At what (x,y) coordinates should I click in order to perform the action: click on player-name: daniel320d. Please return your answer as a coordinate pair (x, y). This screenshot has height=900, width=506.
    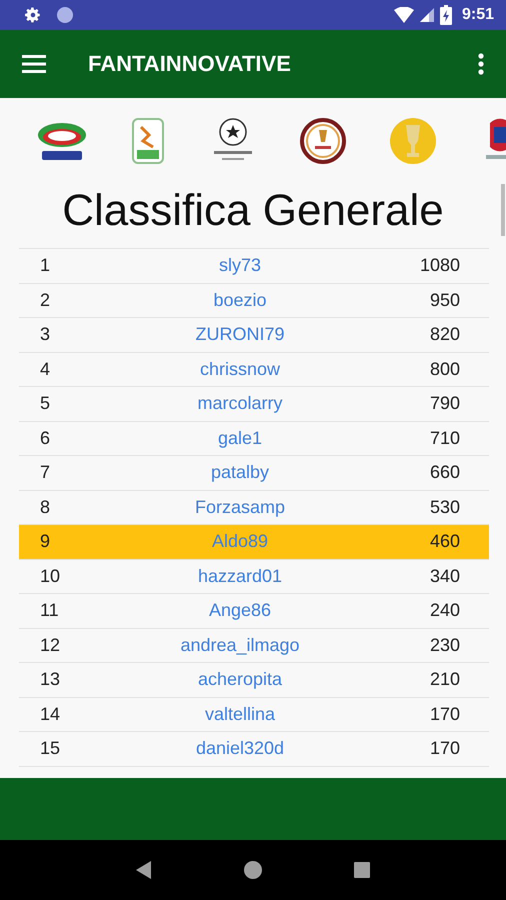
    Looking at the image, I should click on (240, 749).